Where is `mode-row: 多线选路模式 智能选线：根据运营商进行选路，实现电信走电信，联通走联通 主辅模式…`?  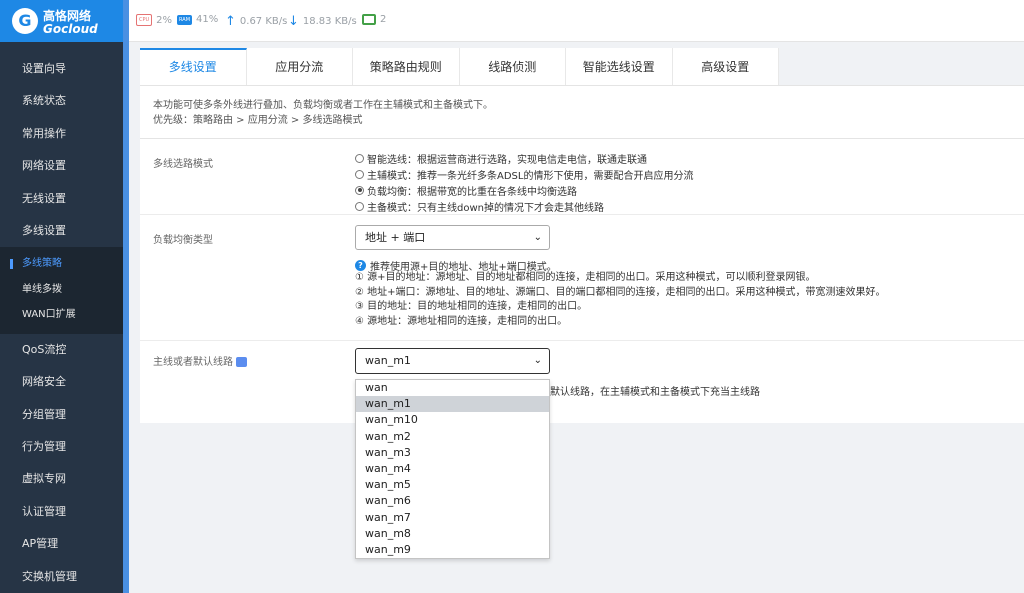 mode-row: 多线选路模式 智能选线：根据运营商进行选路，实现电信走电信，联通走联通 主辅模式… is located at coordinates (582, 177).